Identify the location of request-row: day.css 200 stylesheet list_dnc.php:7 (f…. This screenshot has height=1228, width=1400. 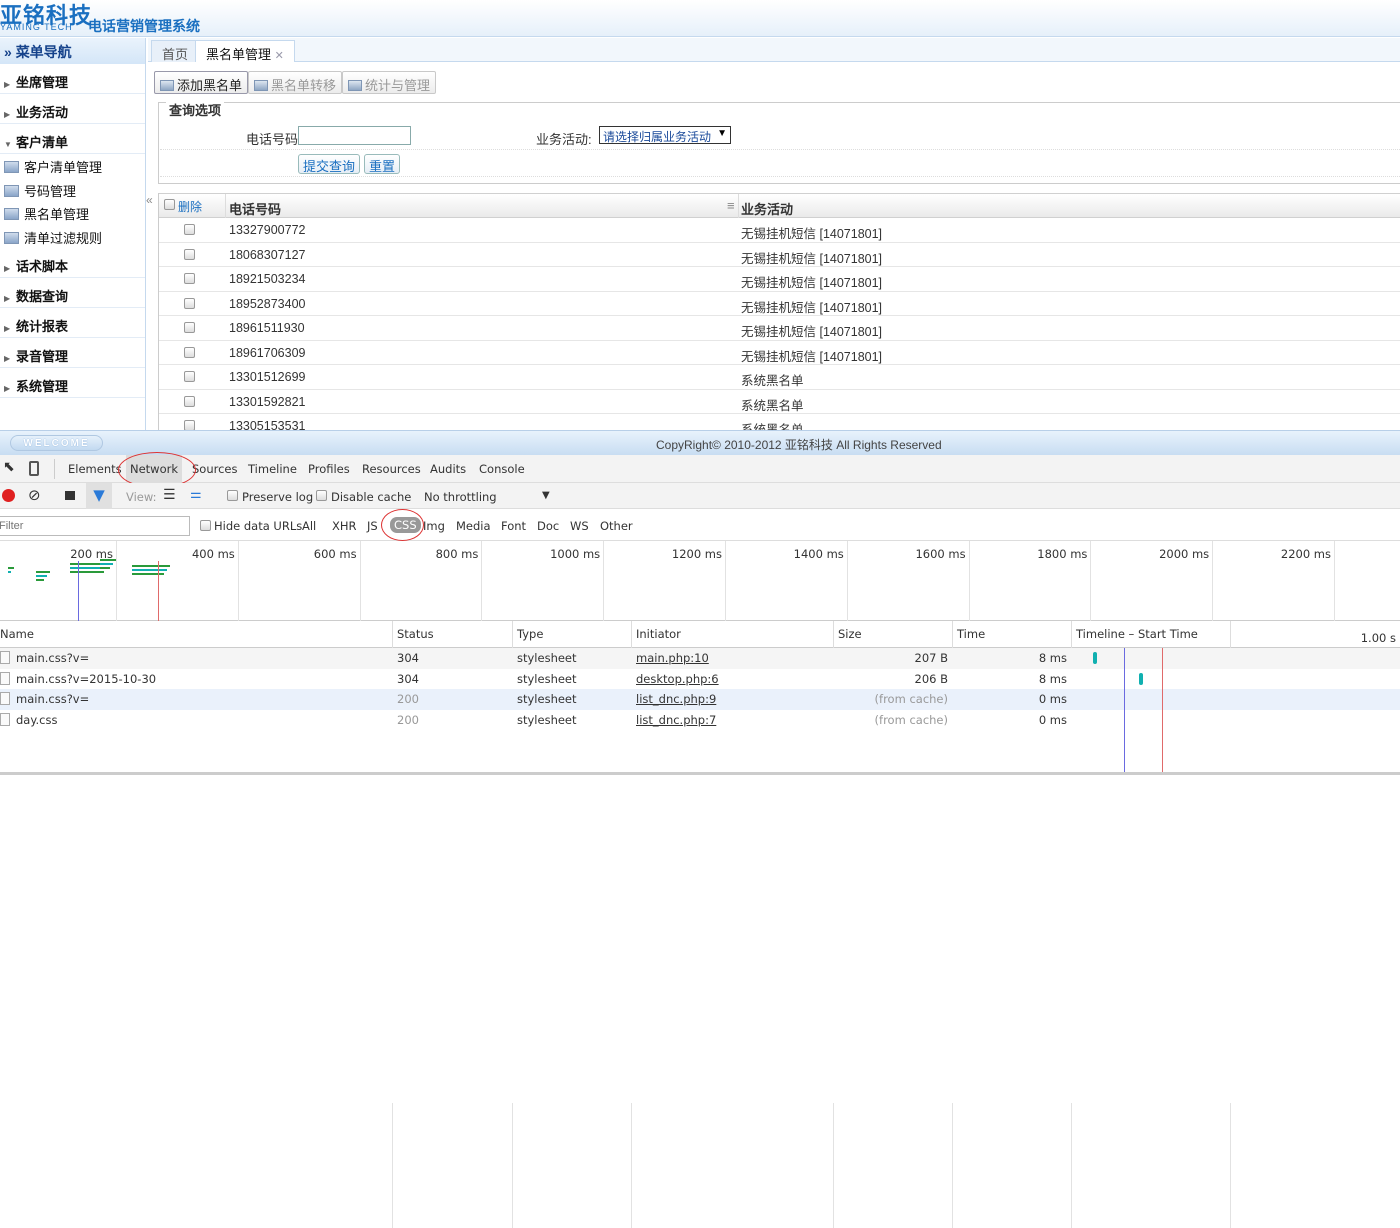
(700, 719).